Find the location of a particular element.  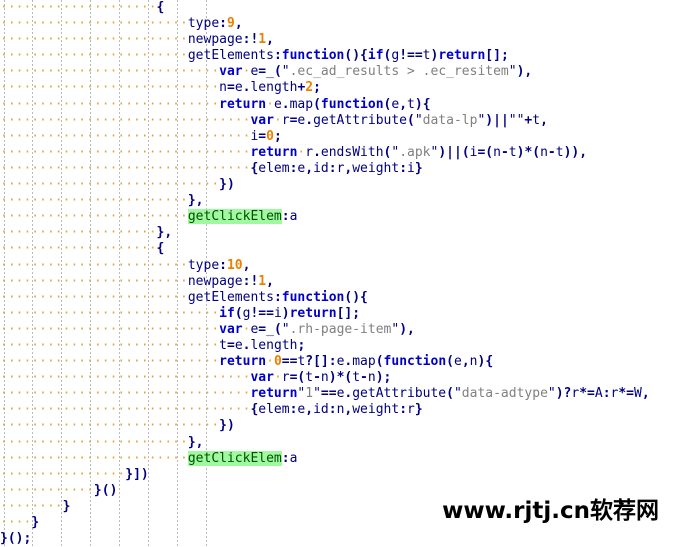

leading-whitespace: ···· is located at coordinates (16, 522).